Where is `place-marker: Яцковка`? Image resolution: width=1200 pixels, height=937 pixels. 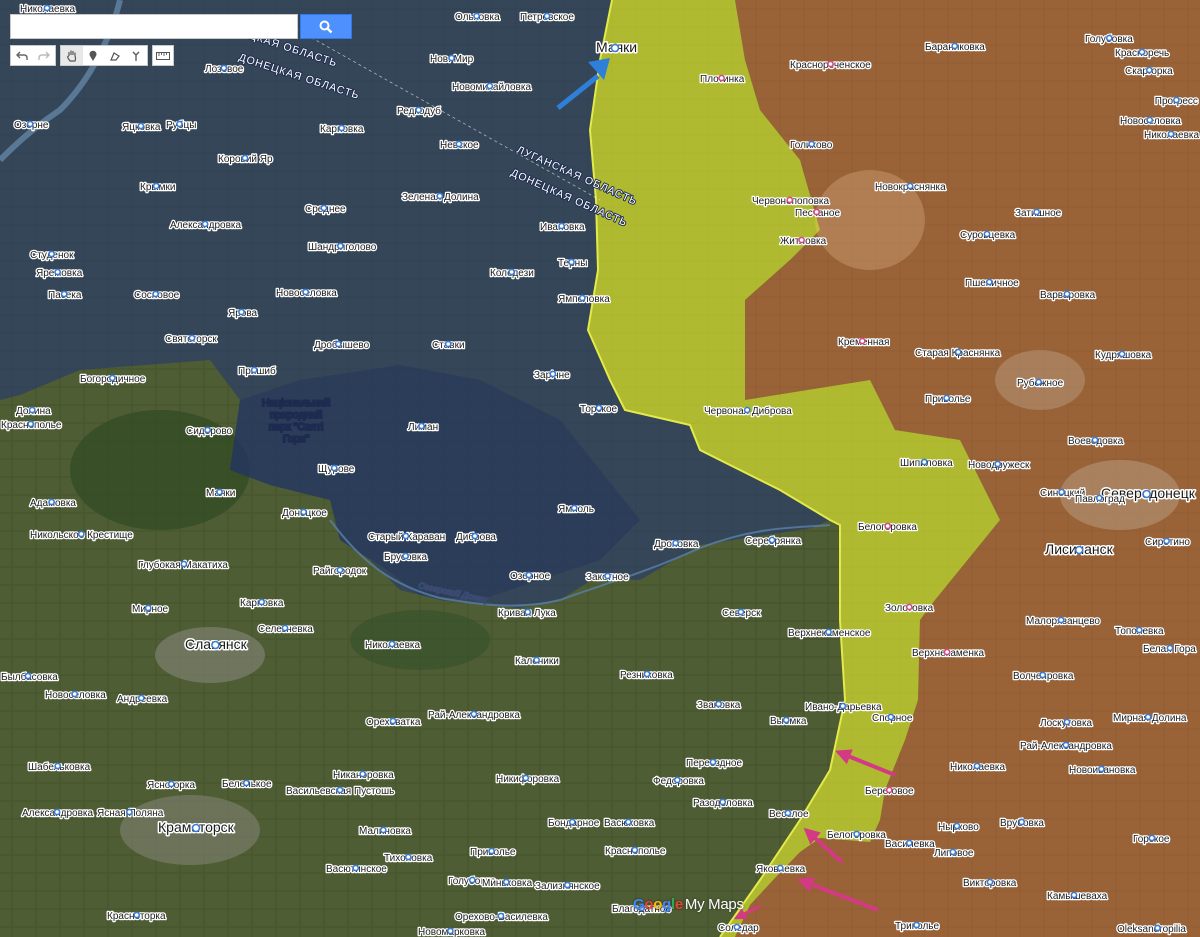
place-marker: Яцковка is located at coordinates (142, 128).